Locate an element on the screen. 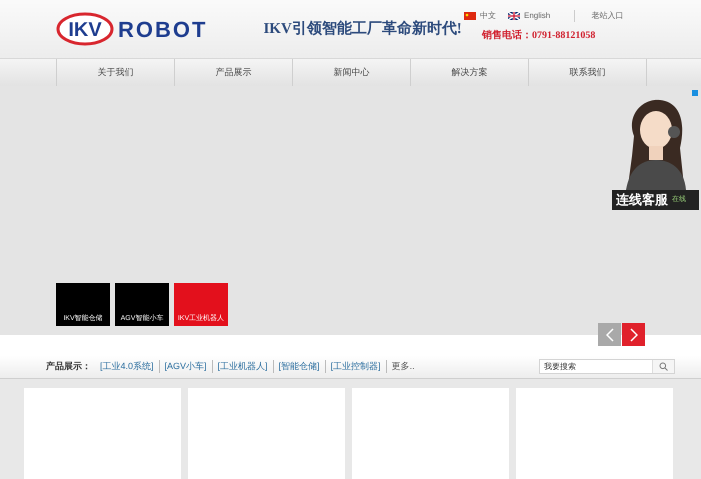 The image size is (701, 479). support-title: 连线客服 is located at coordinates (642, 200).